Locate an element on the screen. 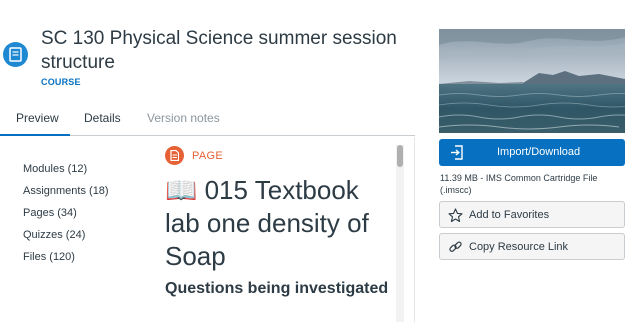 Image resolution: width=638 pixels, height=322 pixels. preview-scrollbar is located at coordinates (400, 233).